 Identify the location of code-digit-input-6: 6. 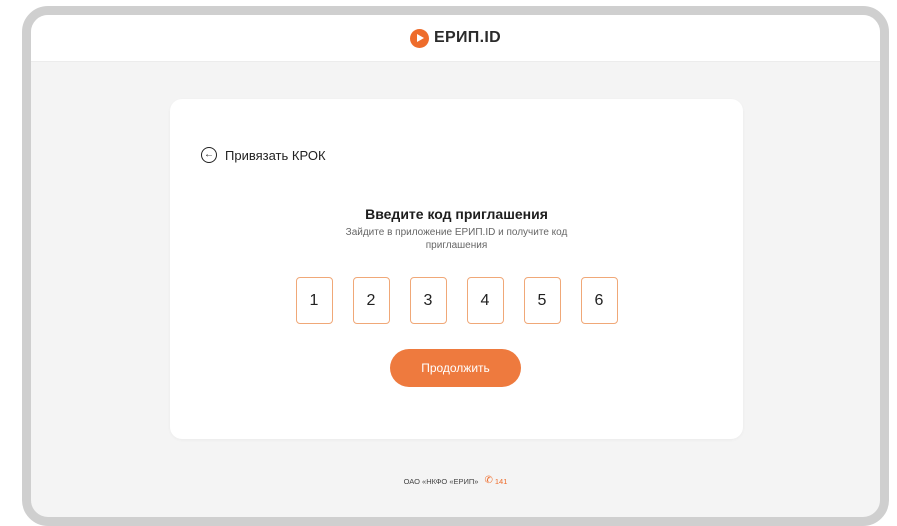
(599, 300).